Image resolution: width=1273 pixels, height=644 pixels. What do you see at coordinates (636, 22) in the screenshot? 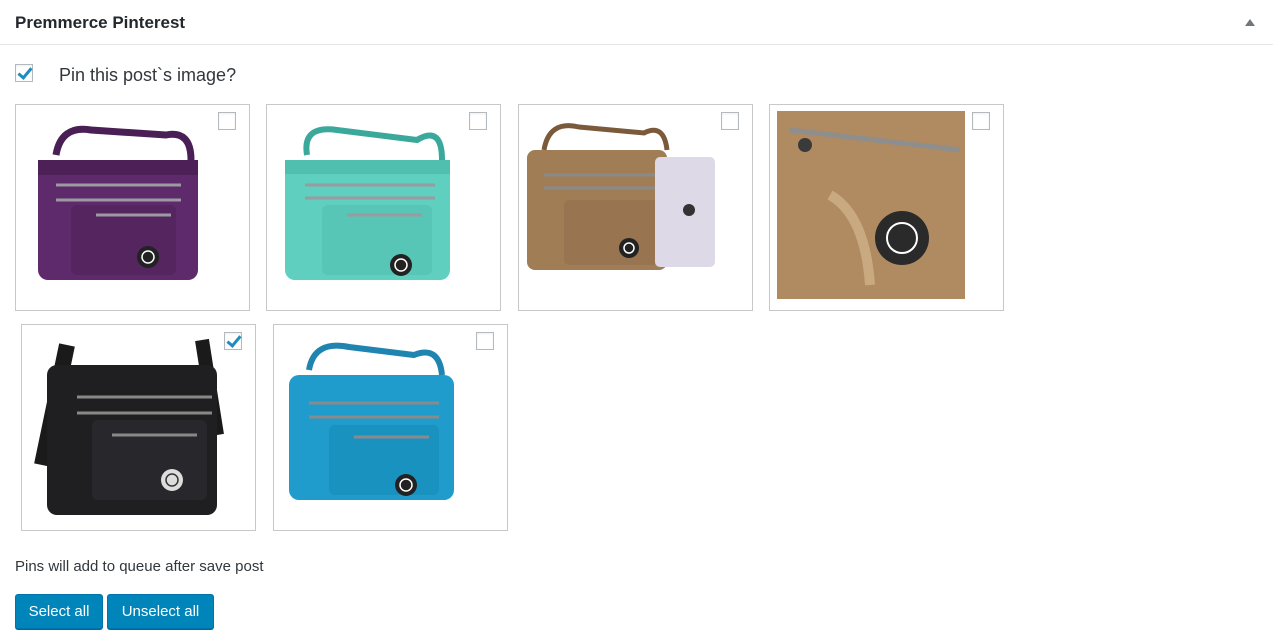
I see `panel-header: Premmerce Pinterest` at bounding box center [636, 22].